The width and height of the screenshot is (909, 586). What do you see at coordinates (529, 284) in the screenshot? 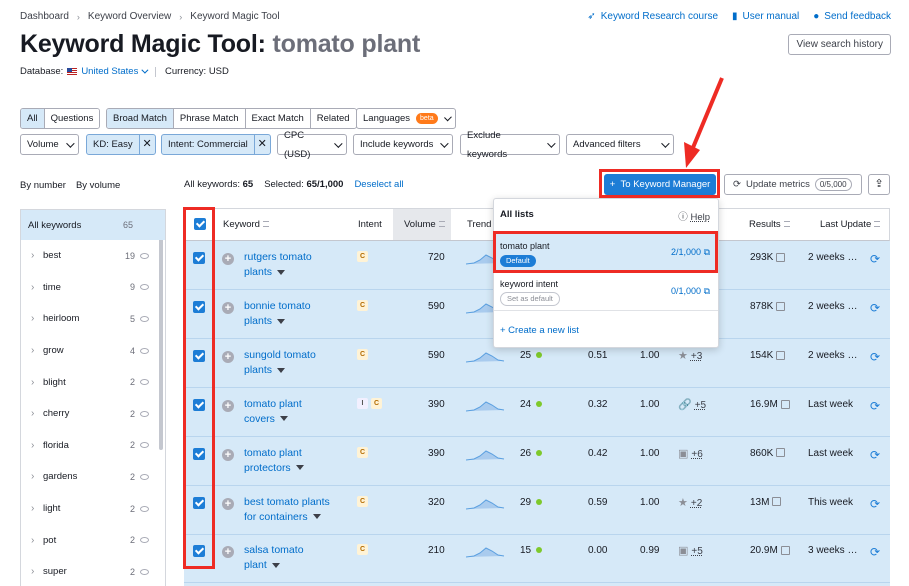
I see `list-name: keyword intent` at bounding box center [529, 284].